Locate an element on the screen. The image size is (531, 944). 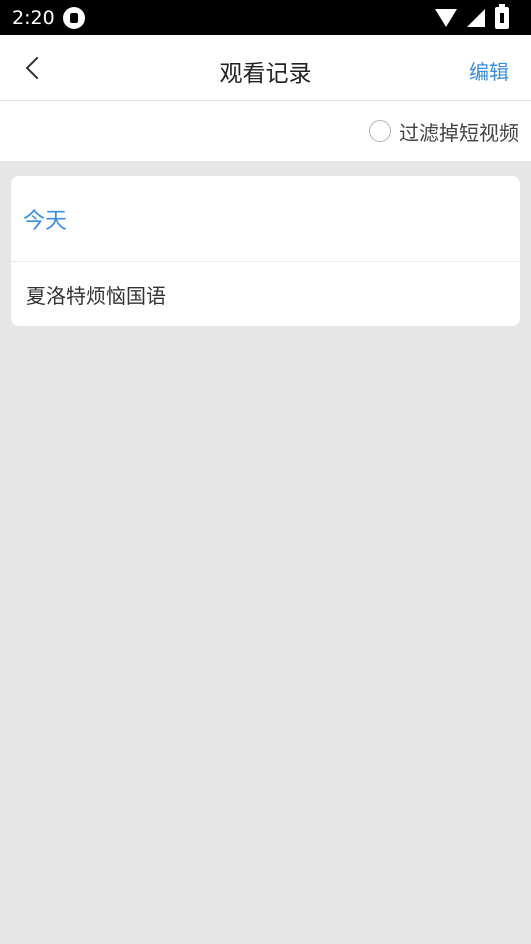
status-right is located at coordinates (472, 16).